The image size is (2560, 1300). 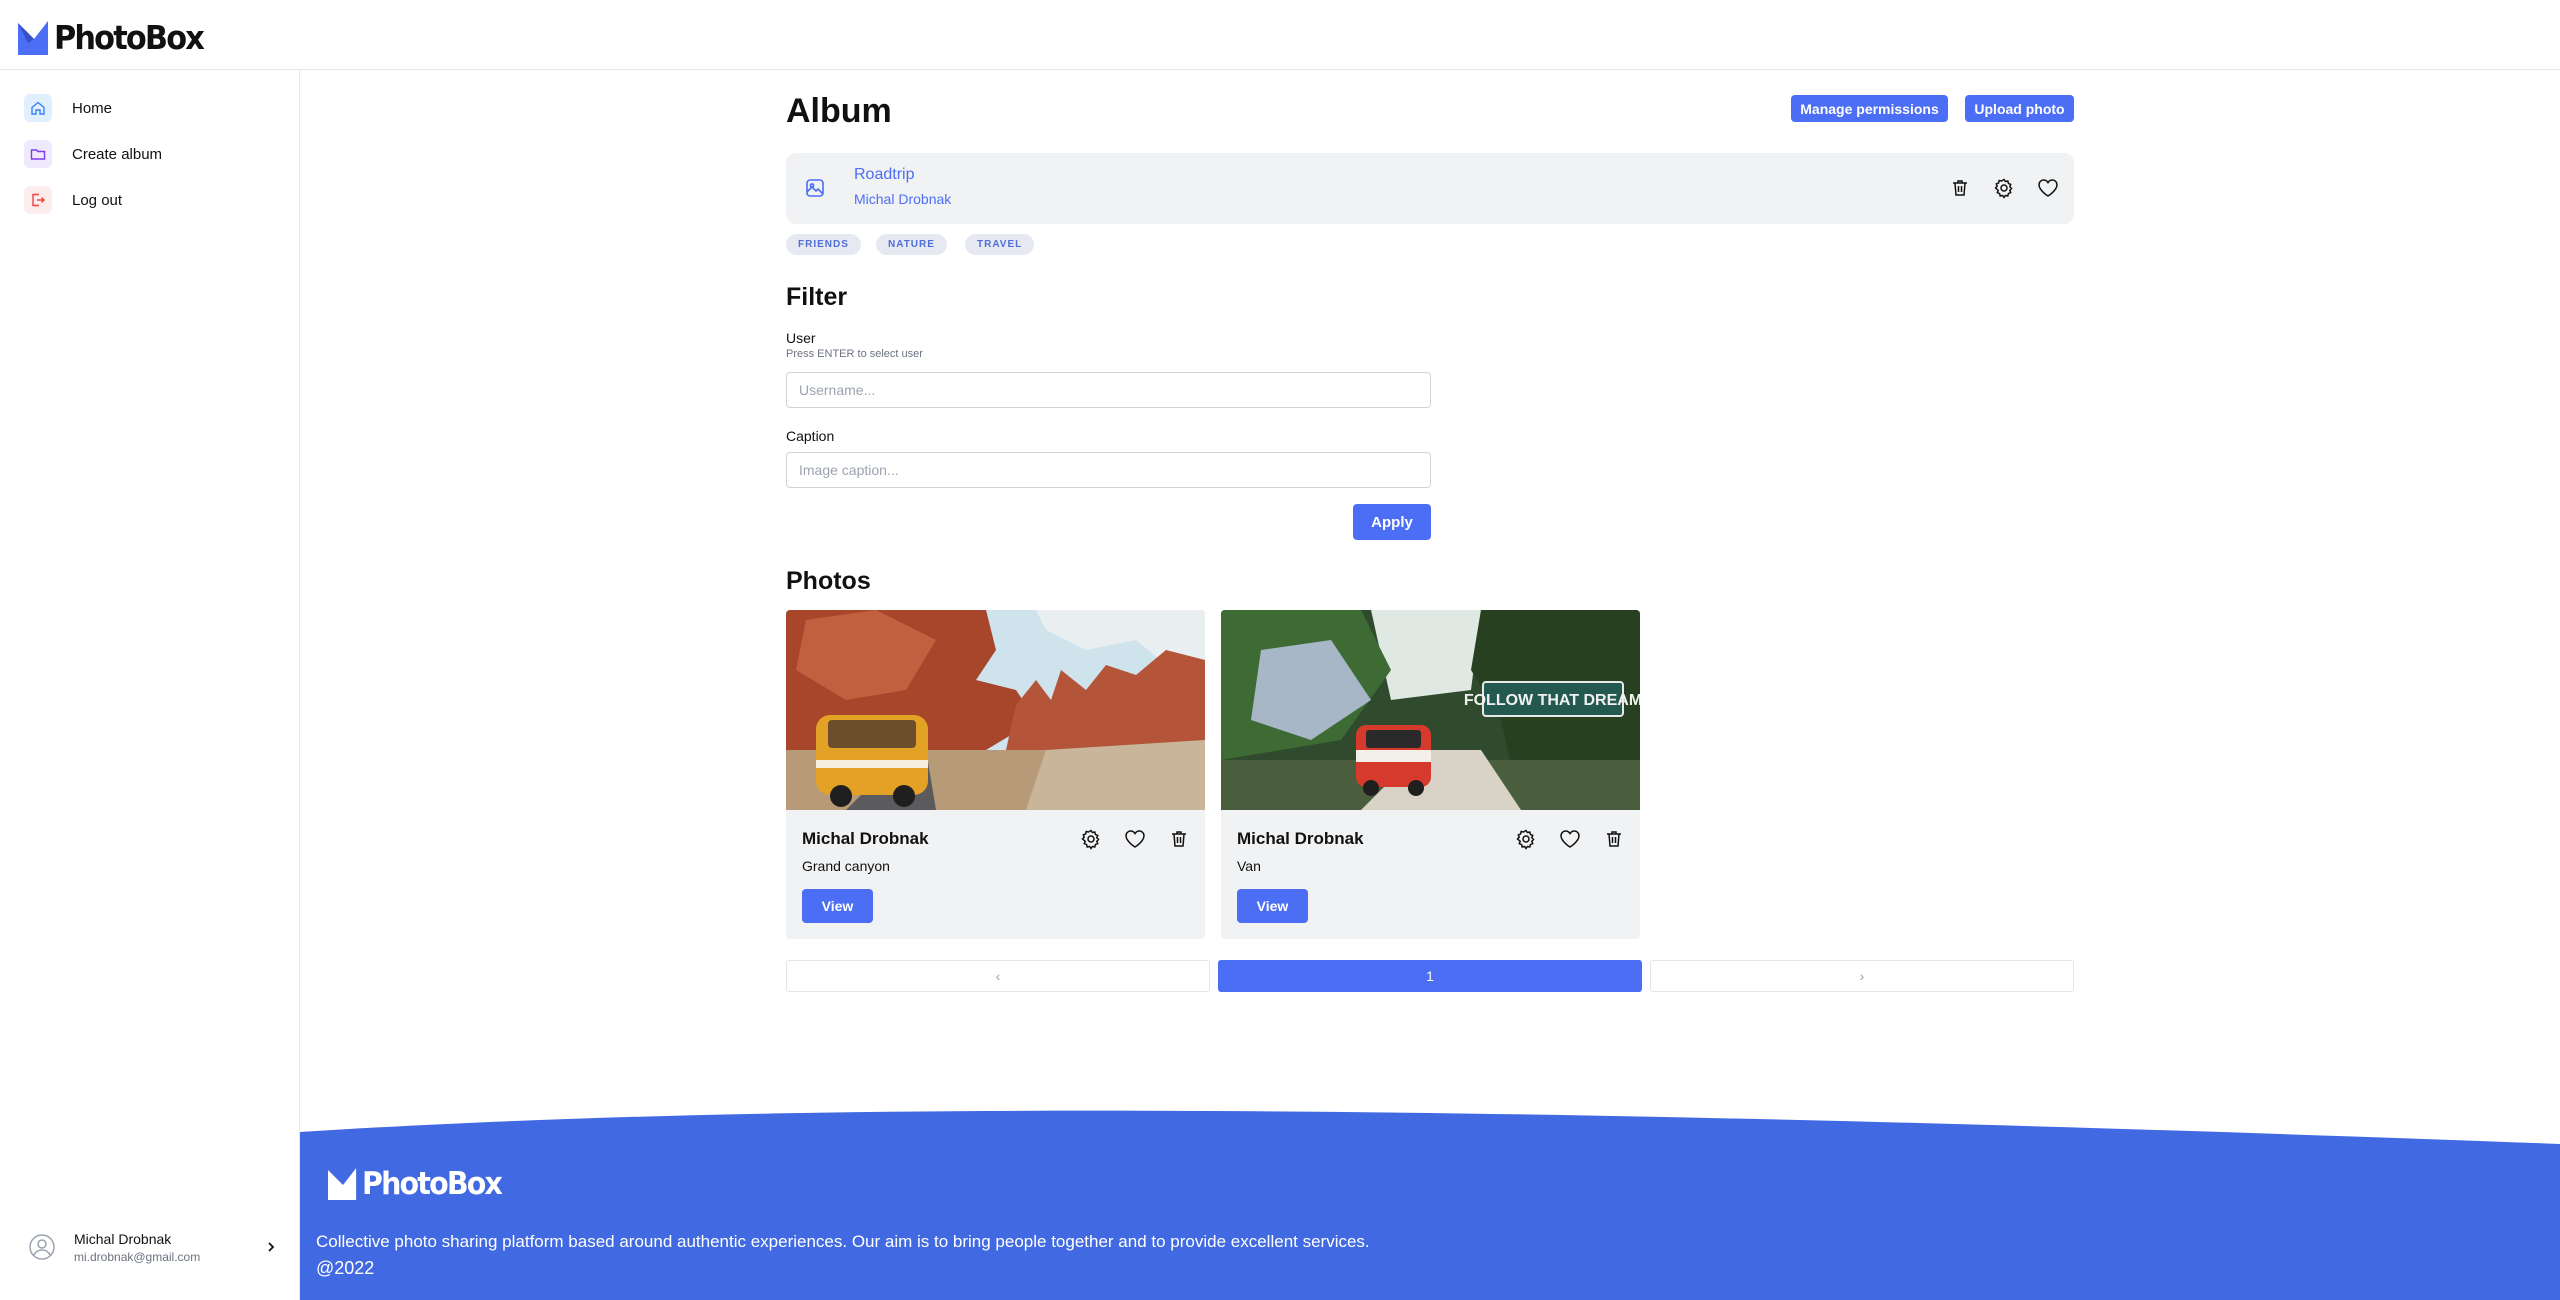 I want to click on app-name: PhotoBox, so click(x=129, y=37).